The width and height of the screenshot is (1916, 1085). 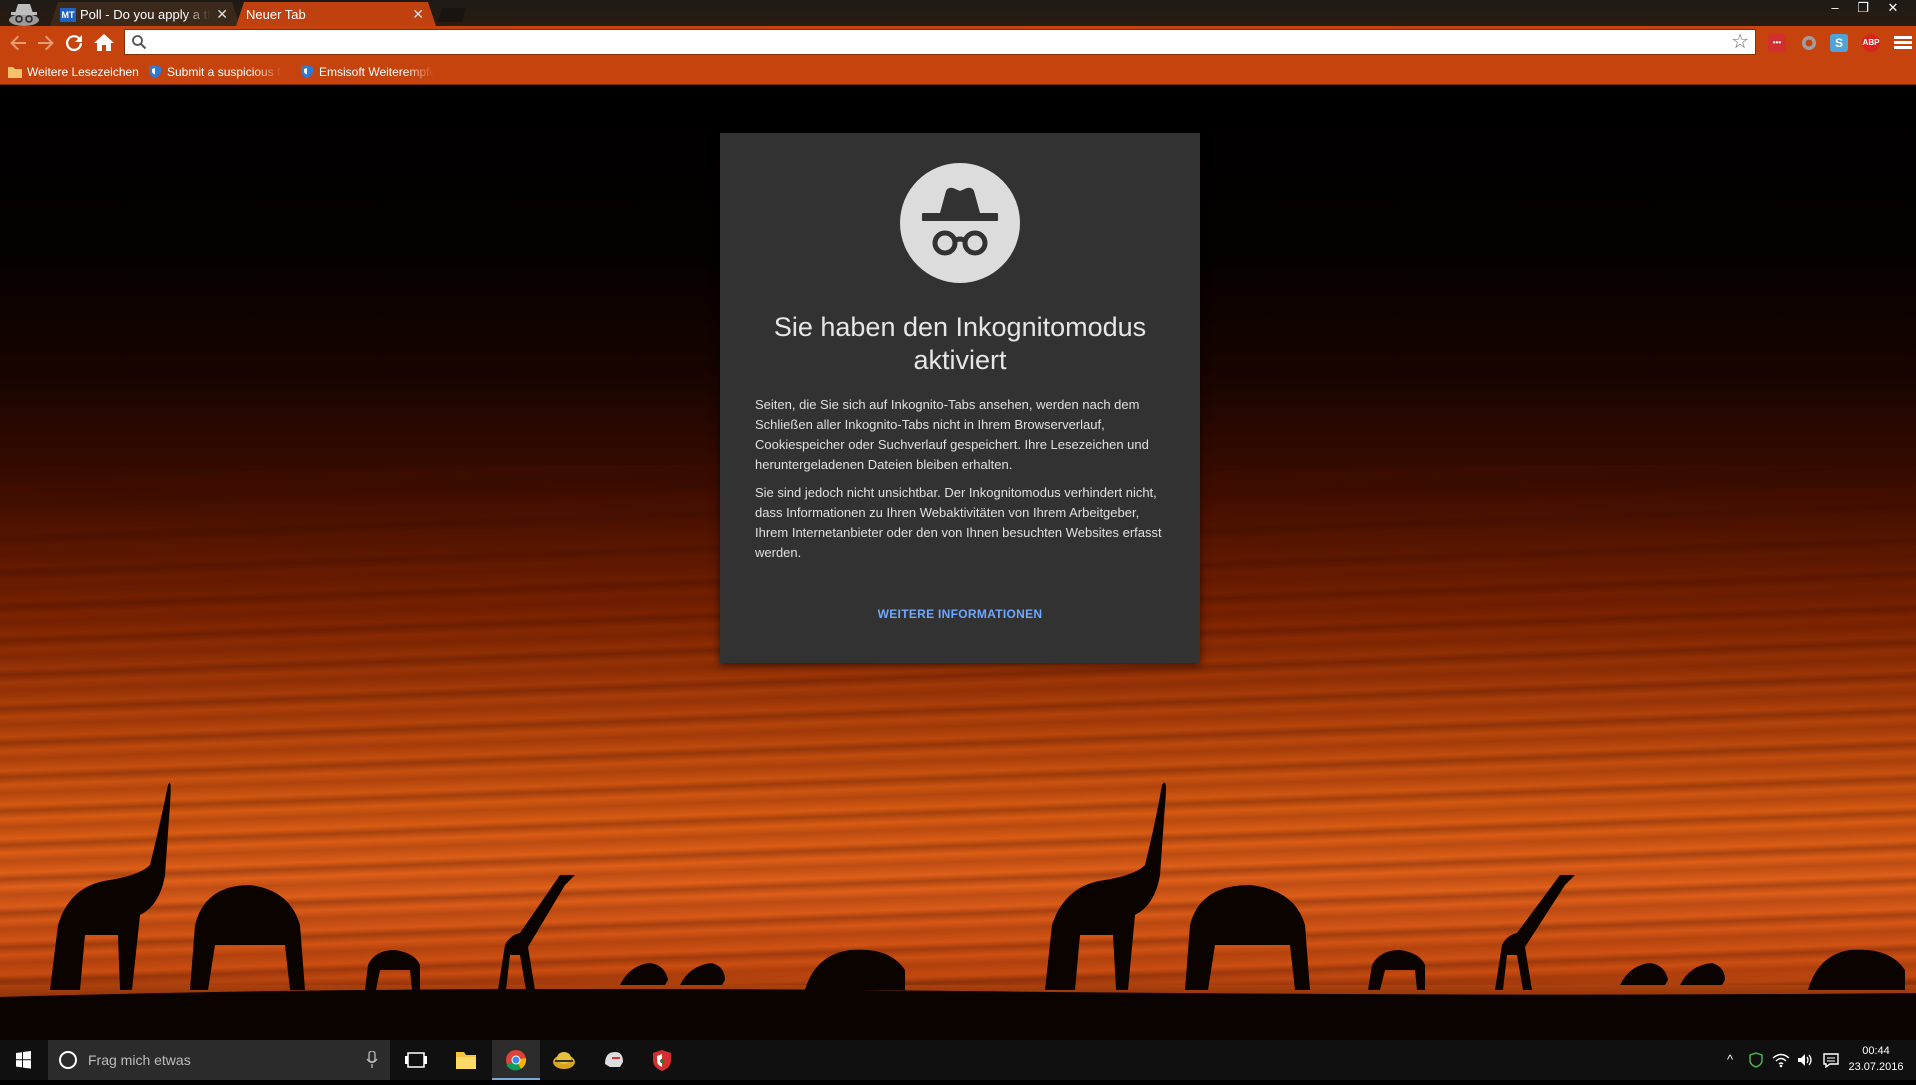 I want to click on volume-icon, so click(x=1805, y=1060).